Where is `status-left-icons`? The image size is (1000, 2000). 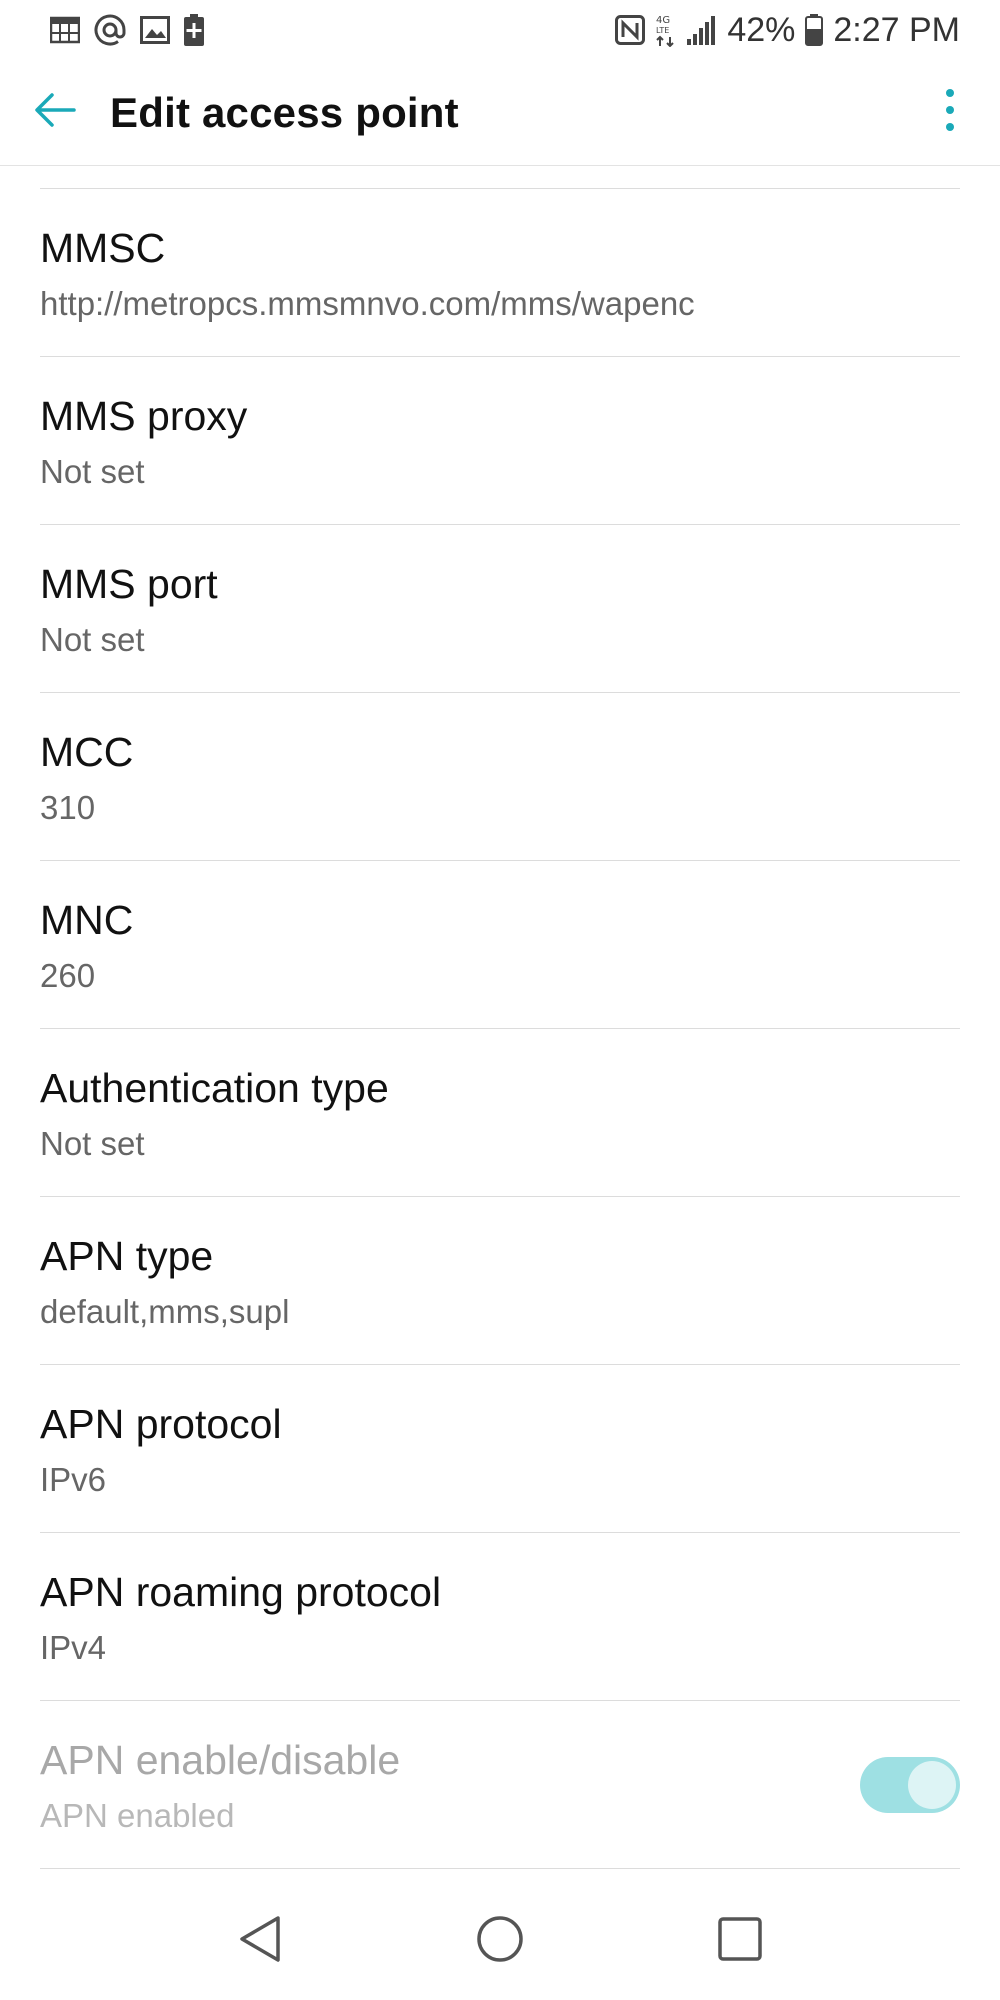
status-left-icons is located at coordinates (127, 30).